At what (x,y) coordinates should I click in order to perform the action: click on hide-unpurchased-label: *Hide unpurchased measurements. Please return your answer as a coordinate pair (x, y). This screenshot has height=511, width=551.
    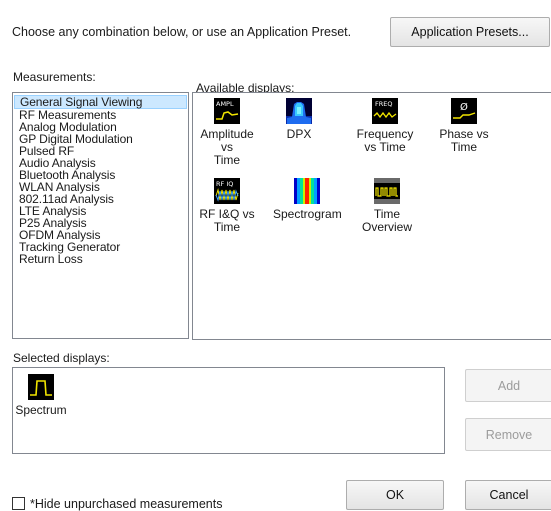
    Looking at the image, I should click on (126, 504).